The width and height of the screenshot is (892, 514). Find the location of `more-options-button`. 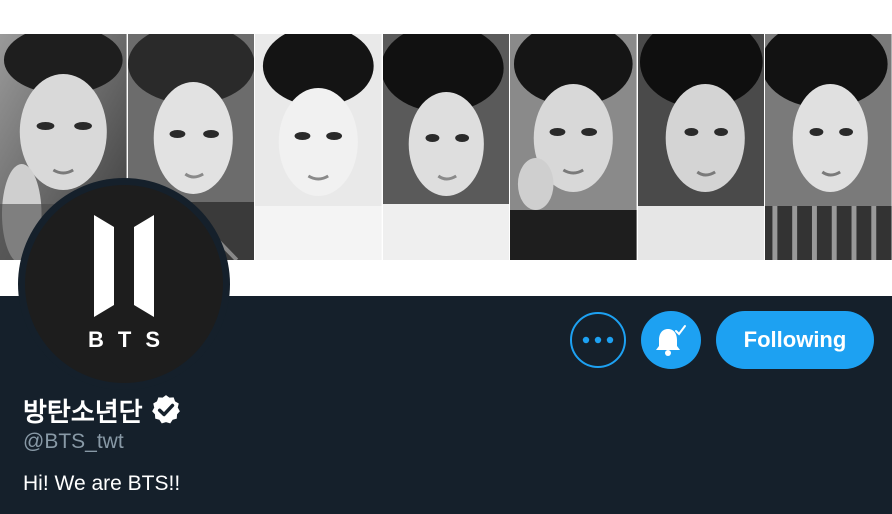

more-options-button is located at coordinates (598, 340).